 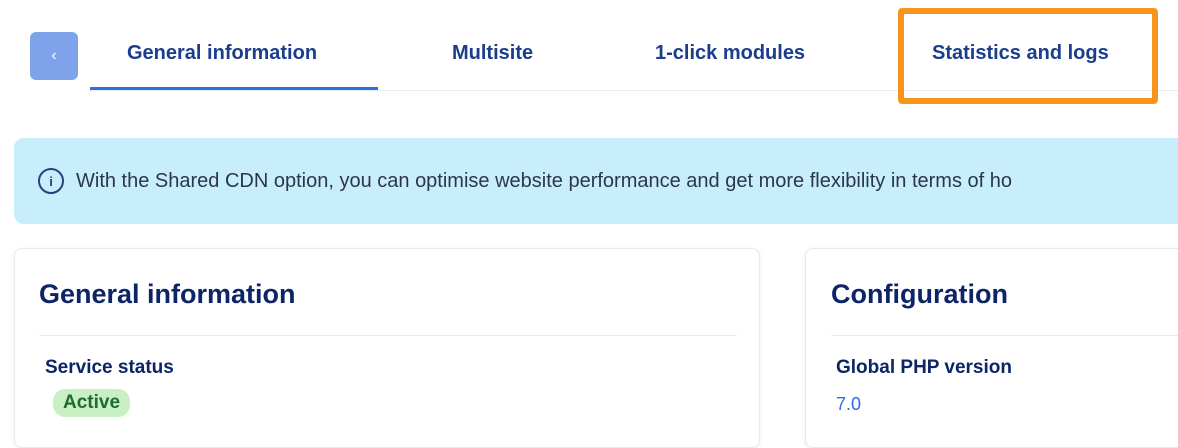 What do you see at coordinates (991, 348) in the screenshot?
I see `configuration-card: Configuration Global PHP version 7.0` at bounding box center [991, 348].